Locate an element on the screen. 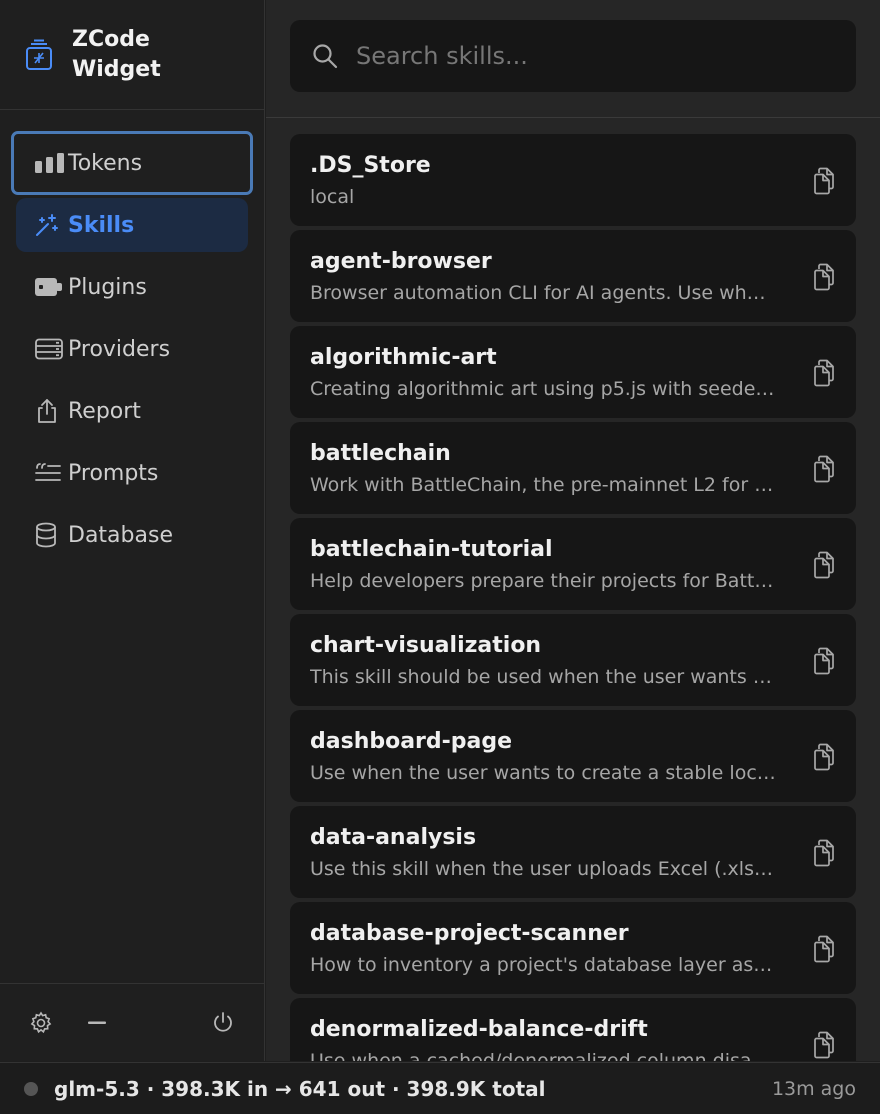  bar-chart-icon is located at coordinates (51, 163).